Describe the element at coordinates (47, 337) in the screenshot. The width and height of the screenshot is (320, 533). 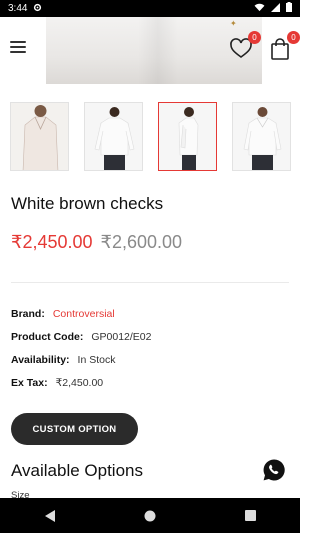
I see `product-code-label: Product Code:` at that location.